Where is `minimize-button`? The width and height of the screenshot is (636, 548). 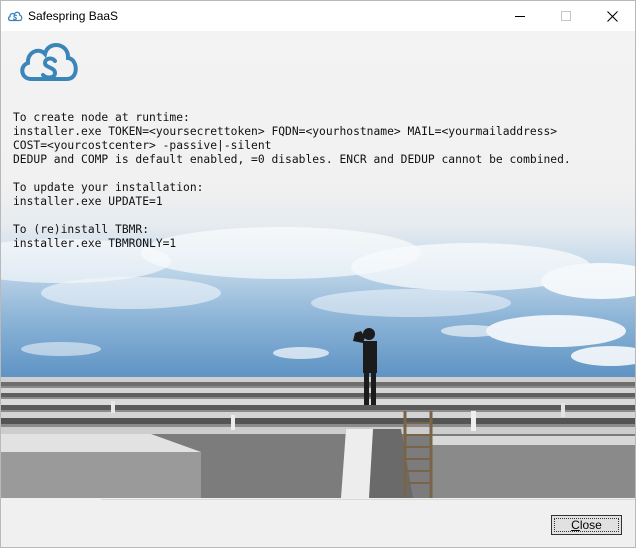
minimize-button is located at coordinates (520, 16).